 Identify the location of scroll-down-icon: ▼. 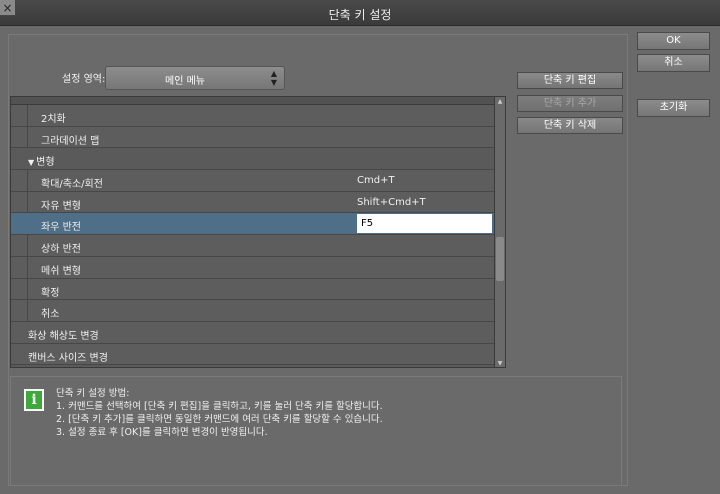
(500, 363).